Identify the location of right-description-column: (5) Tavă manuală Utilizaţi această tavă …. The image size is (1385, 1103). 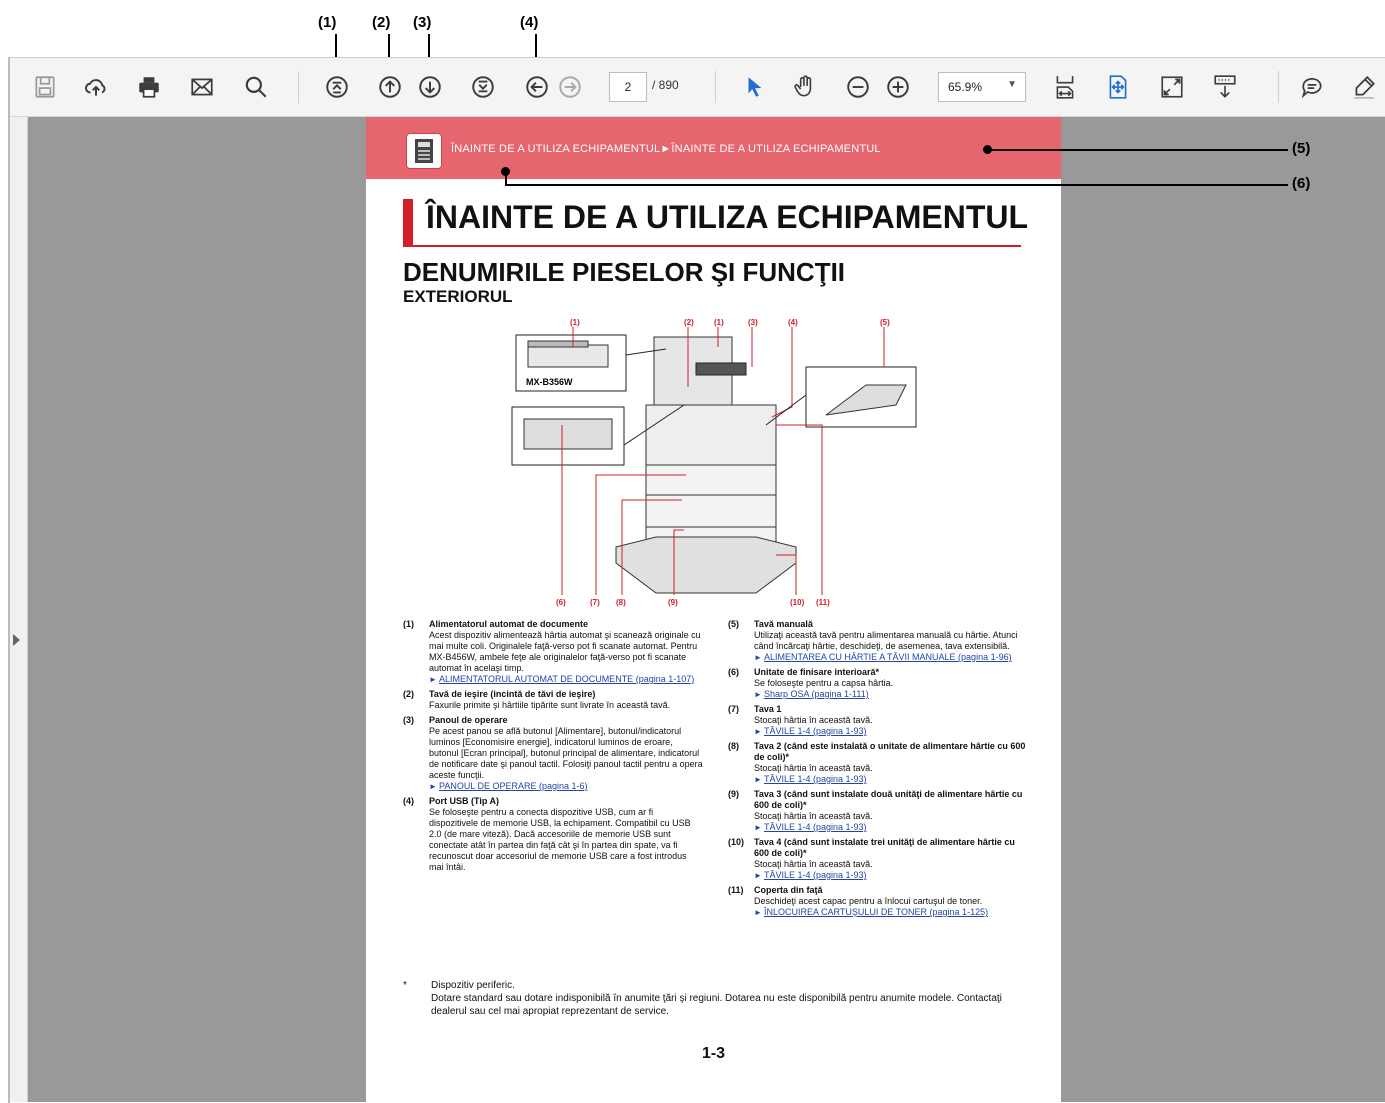
(878, 770).